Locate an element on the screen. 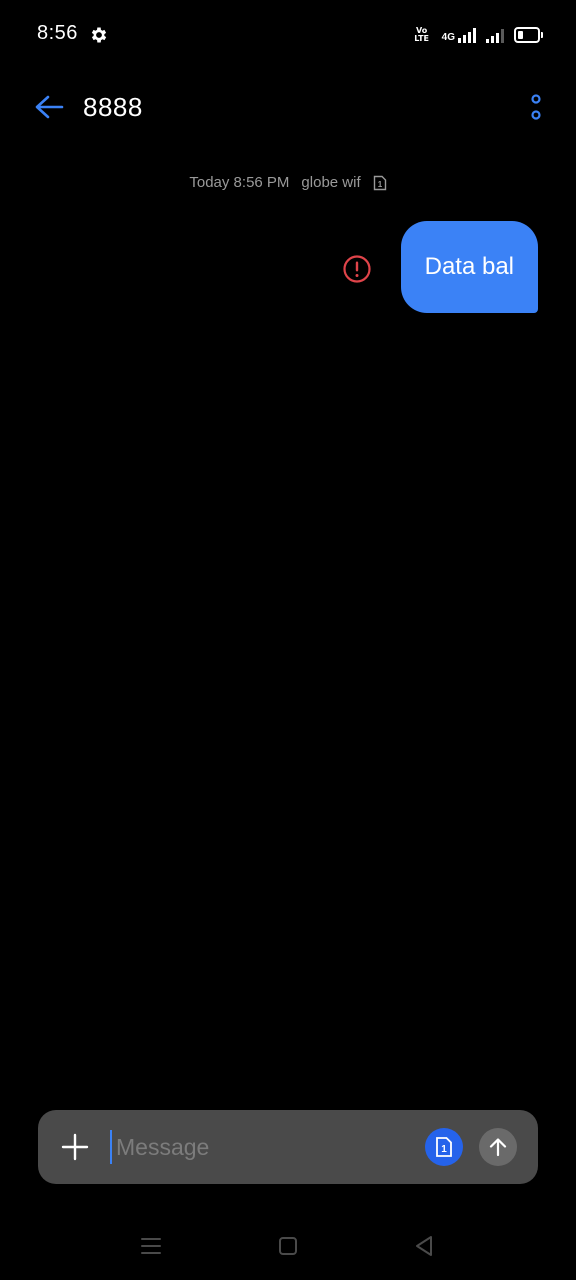 The height and width of the screenshot is (1280, 576). status-bar: 8:56 Vo LTE 4G is located at coordinates (288, 35).